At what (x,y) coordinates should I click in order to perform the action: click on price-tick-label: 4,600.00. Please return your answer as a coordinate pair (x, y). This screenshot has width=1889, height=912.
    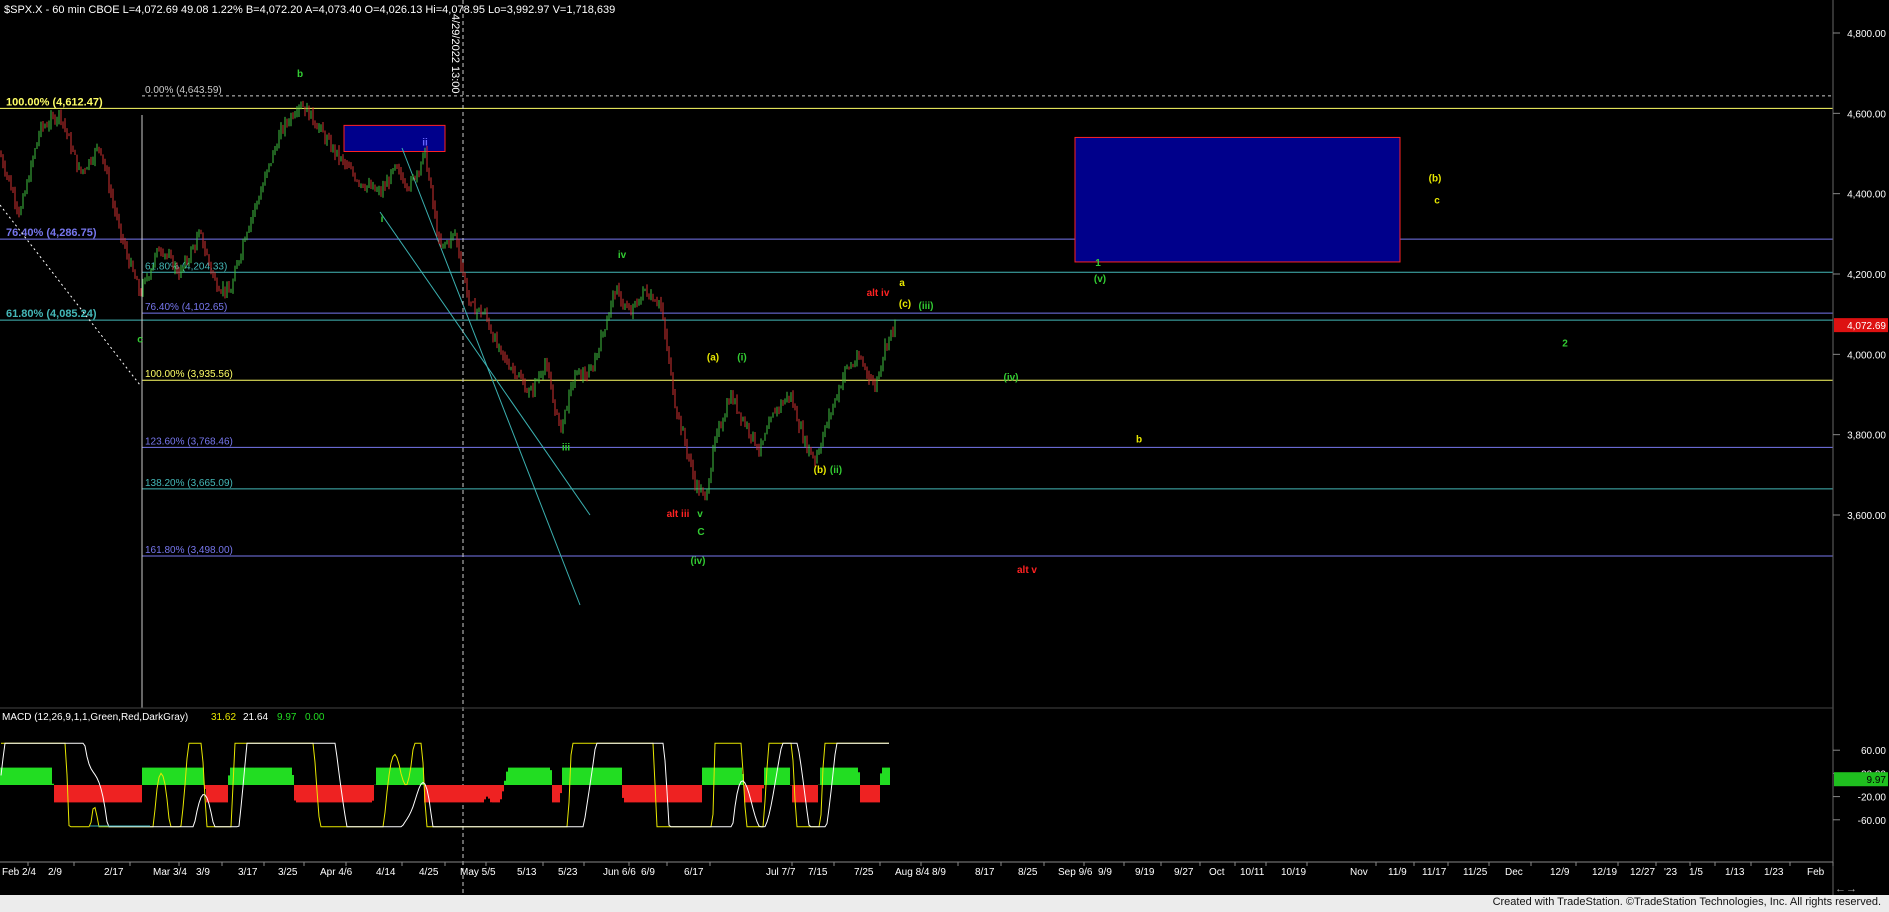
    Looking at the image, I should click on (1866, 114).